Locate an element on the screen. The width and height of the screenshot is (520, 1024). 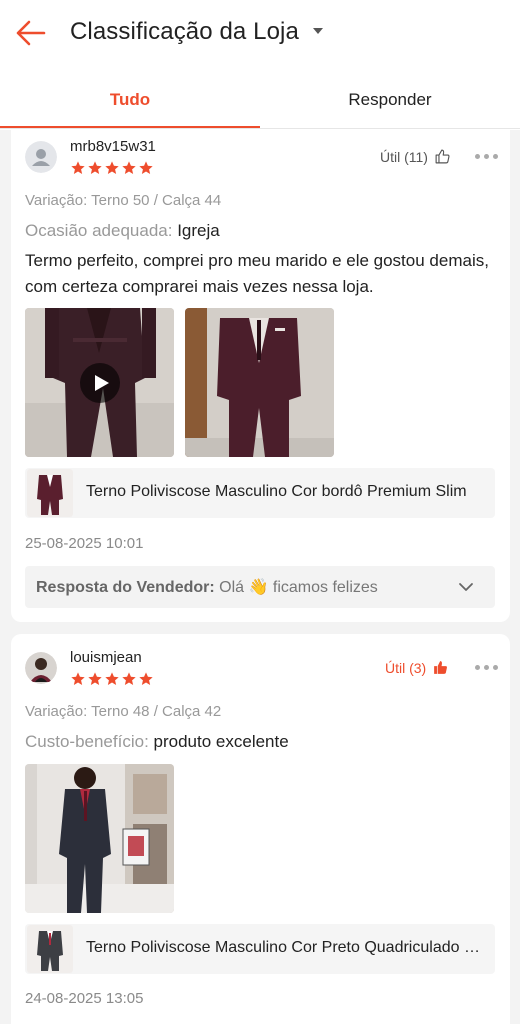
useful-label: Útil (3) is located at coordinates (406, 667).